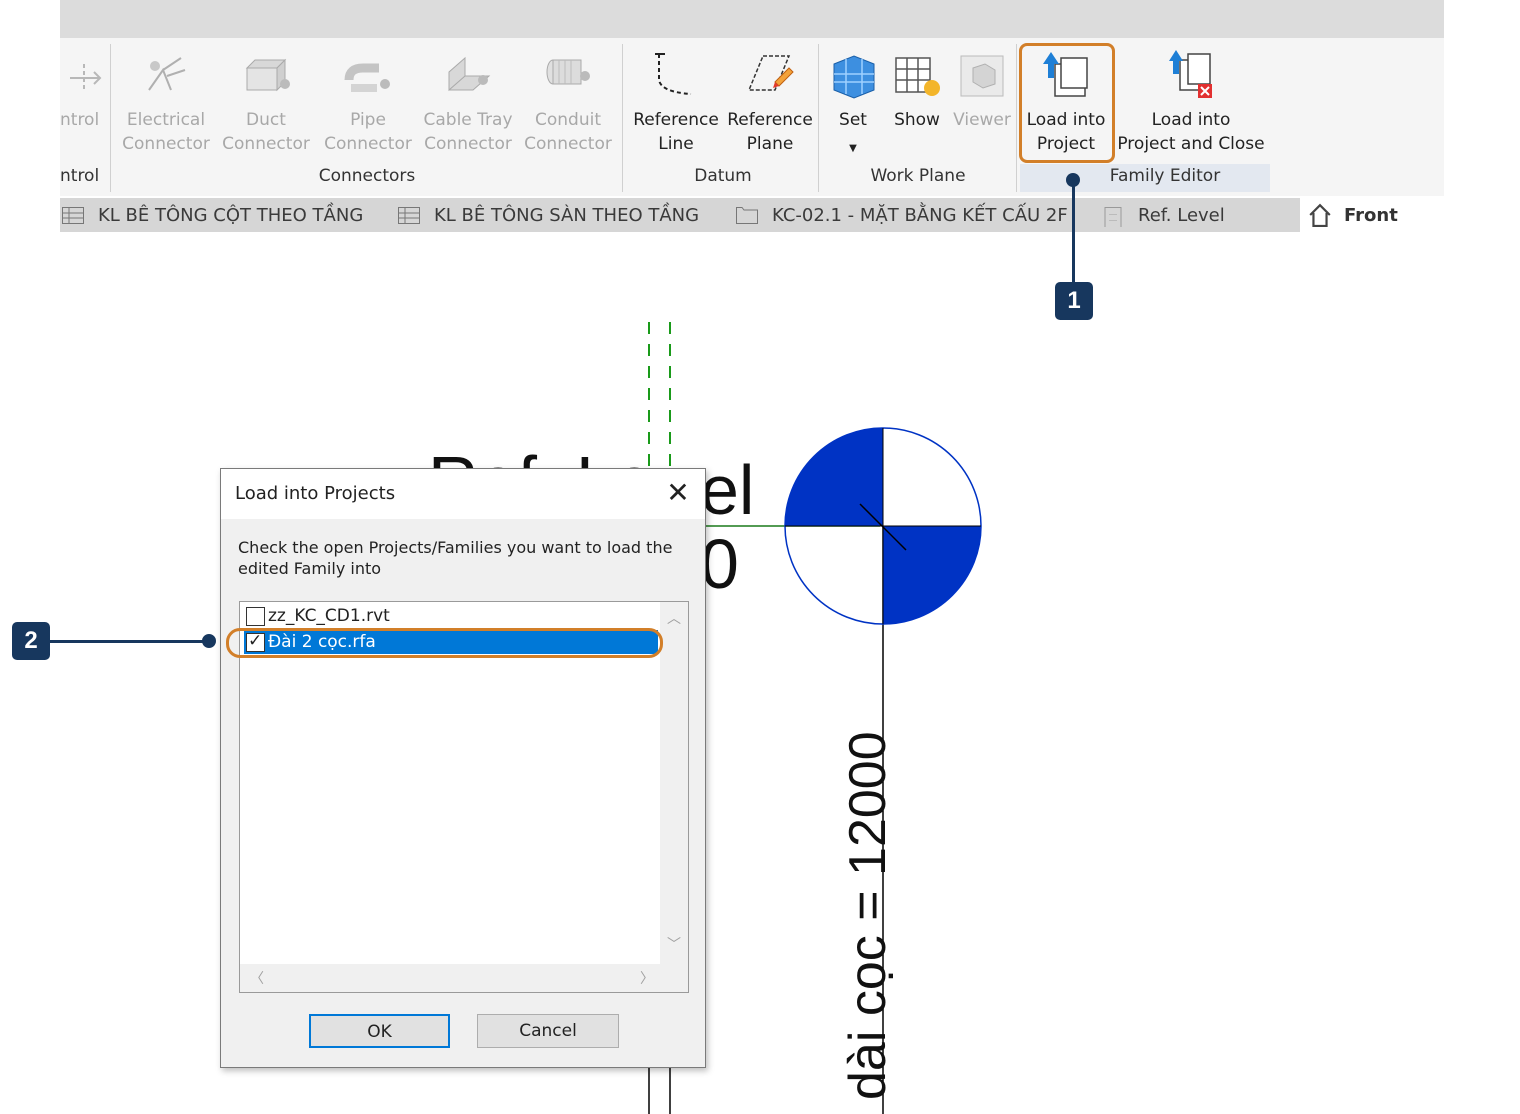  I want to click on callout-1-leader, so click(1073, 231).